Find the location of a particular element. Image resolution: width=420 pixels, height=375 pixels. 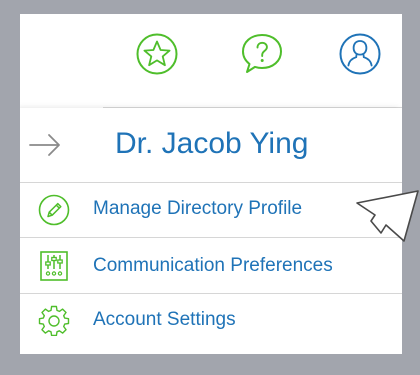

user-name: Dr. Jacob Ying is located at coordinates (212, 143).